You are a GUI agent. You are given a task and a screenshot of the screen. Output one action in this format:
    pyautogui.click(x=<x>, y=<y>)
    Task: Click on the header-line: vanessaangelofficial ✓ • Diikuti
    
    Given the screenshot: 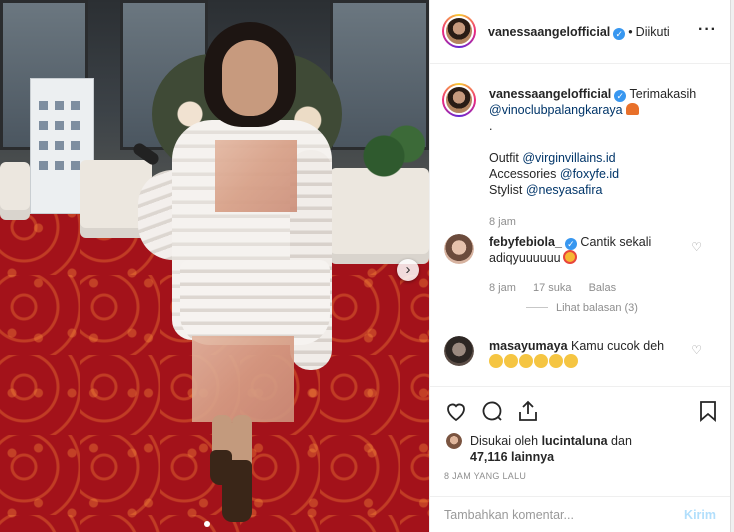 What is the action you would take?
    pyautogui.click(x=579, y=32)
    